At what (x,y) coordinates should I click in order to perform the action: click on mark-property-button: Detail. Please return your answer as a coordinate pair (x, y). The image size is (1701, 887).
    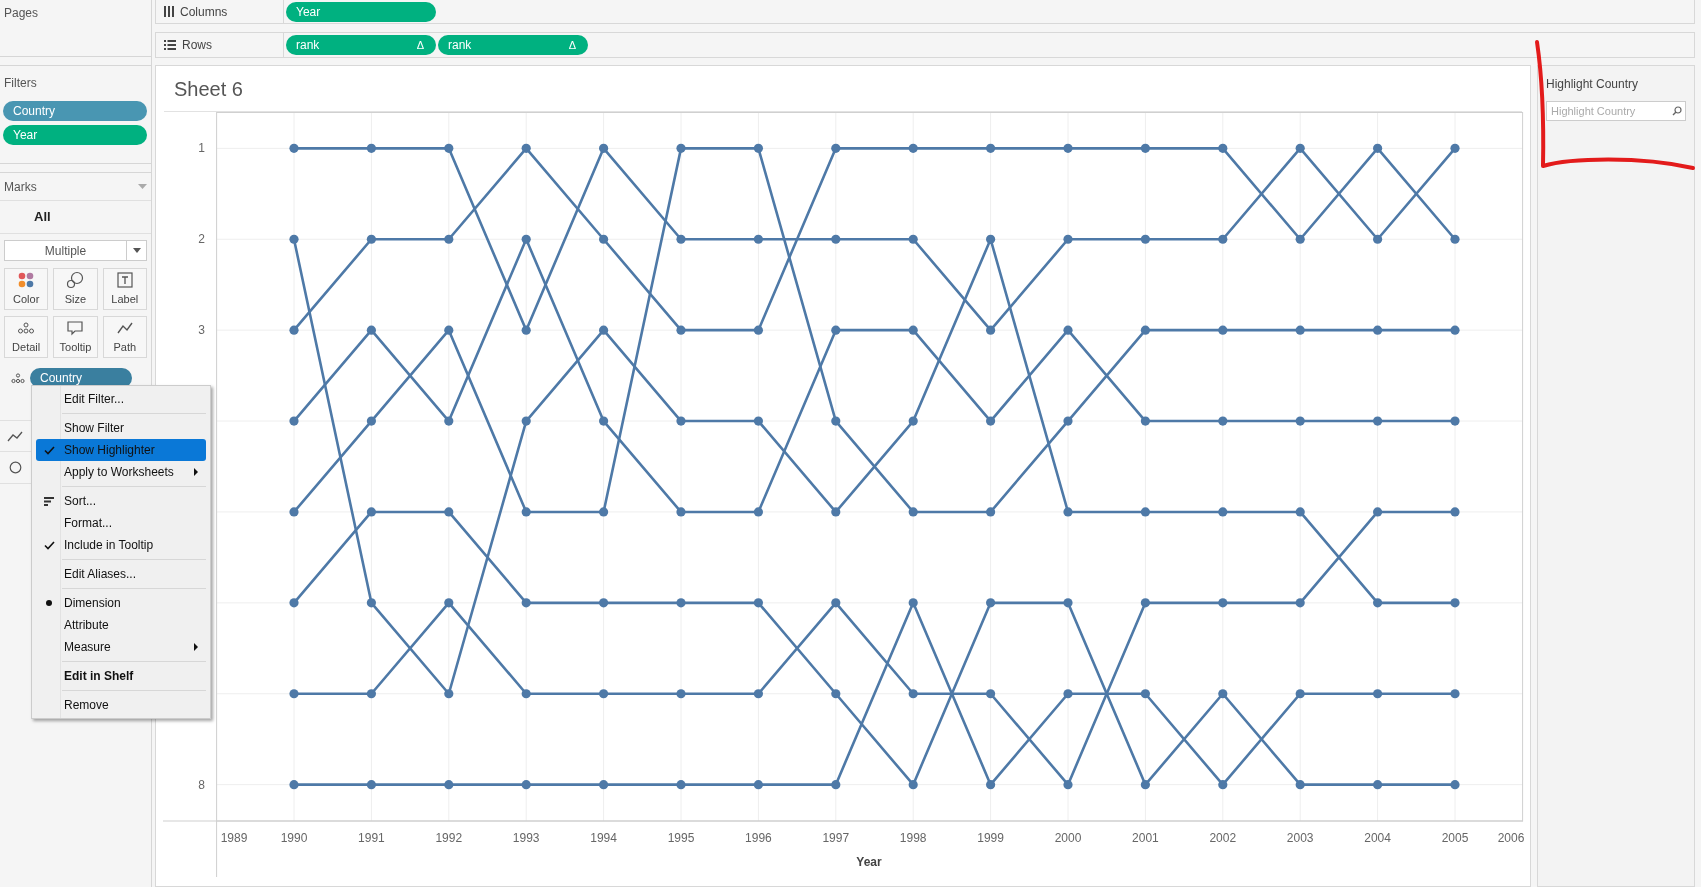
    Looking at the image, I should click on (26, 337).